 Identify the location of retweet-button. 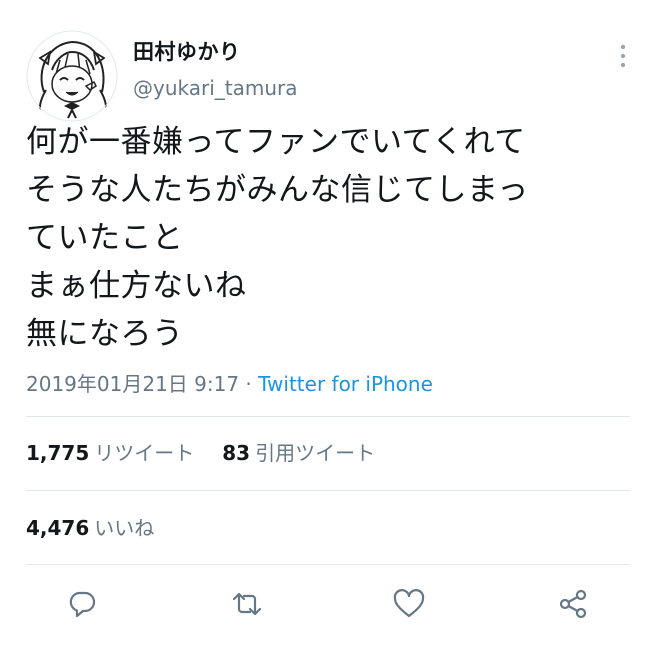
(247, 604).